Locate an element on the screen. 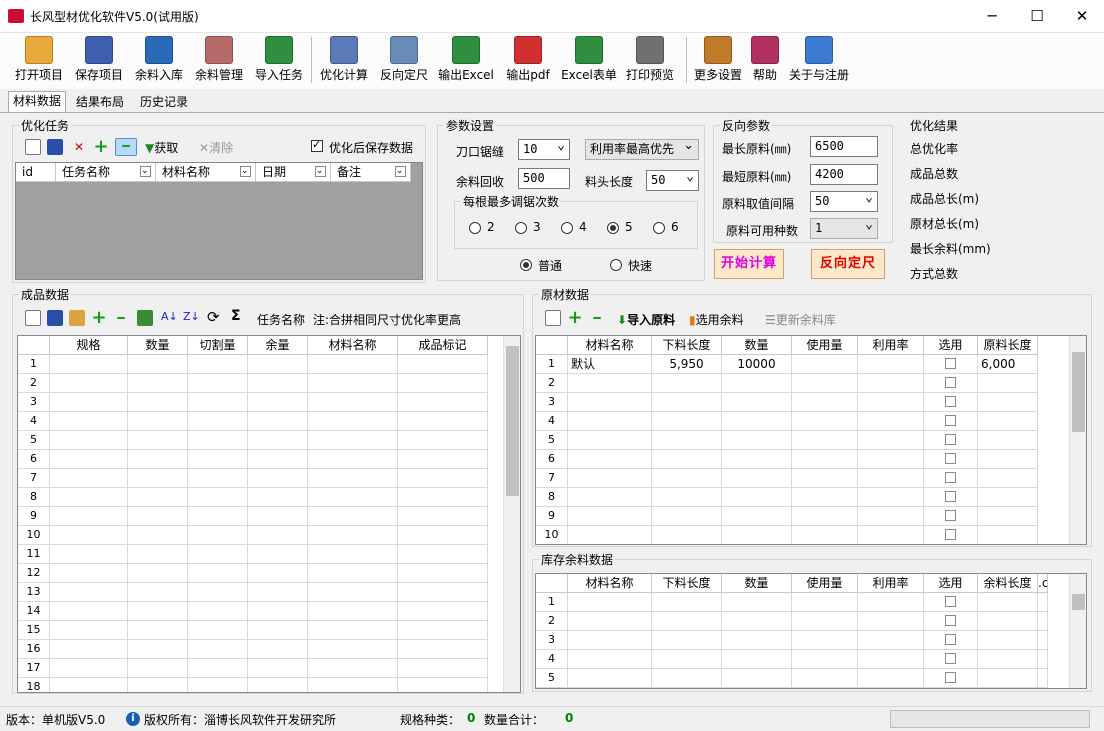 This screenshot has width=1104, height=731. raw-col-header: 利用率 is located at coordinates (891, 345).